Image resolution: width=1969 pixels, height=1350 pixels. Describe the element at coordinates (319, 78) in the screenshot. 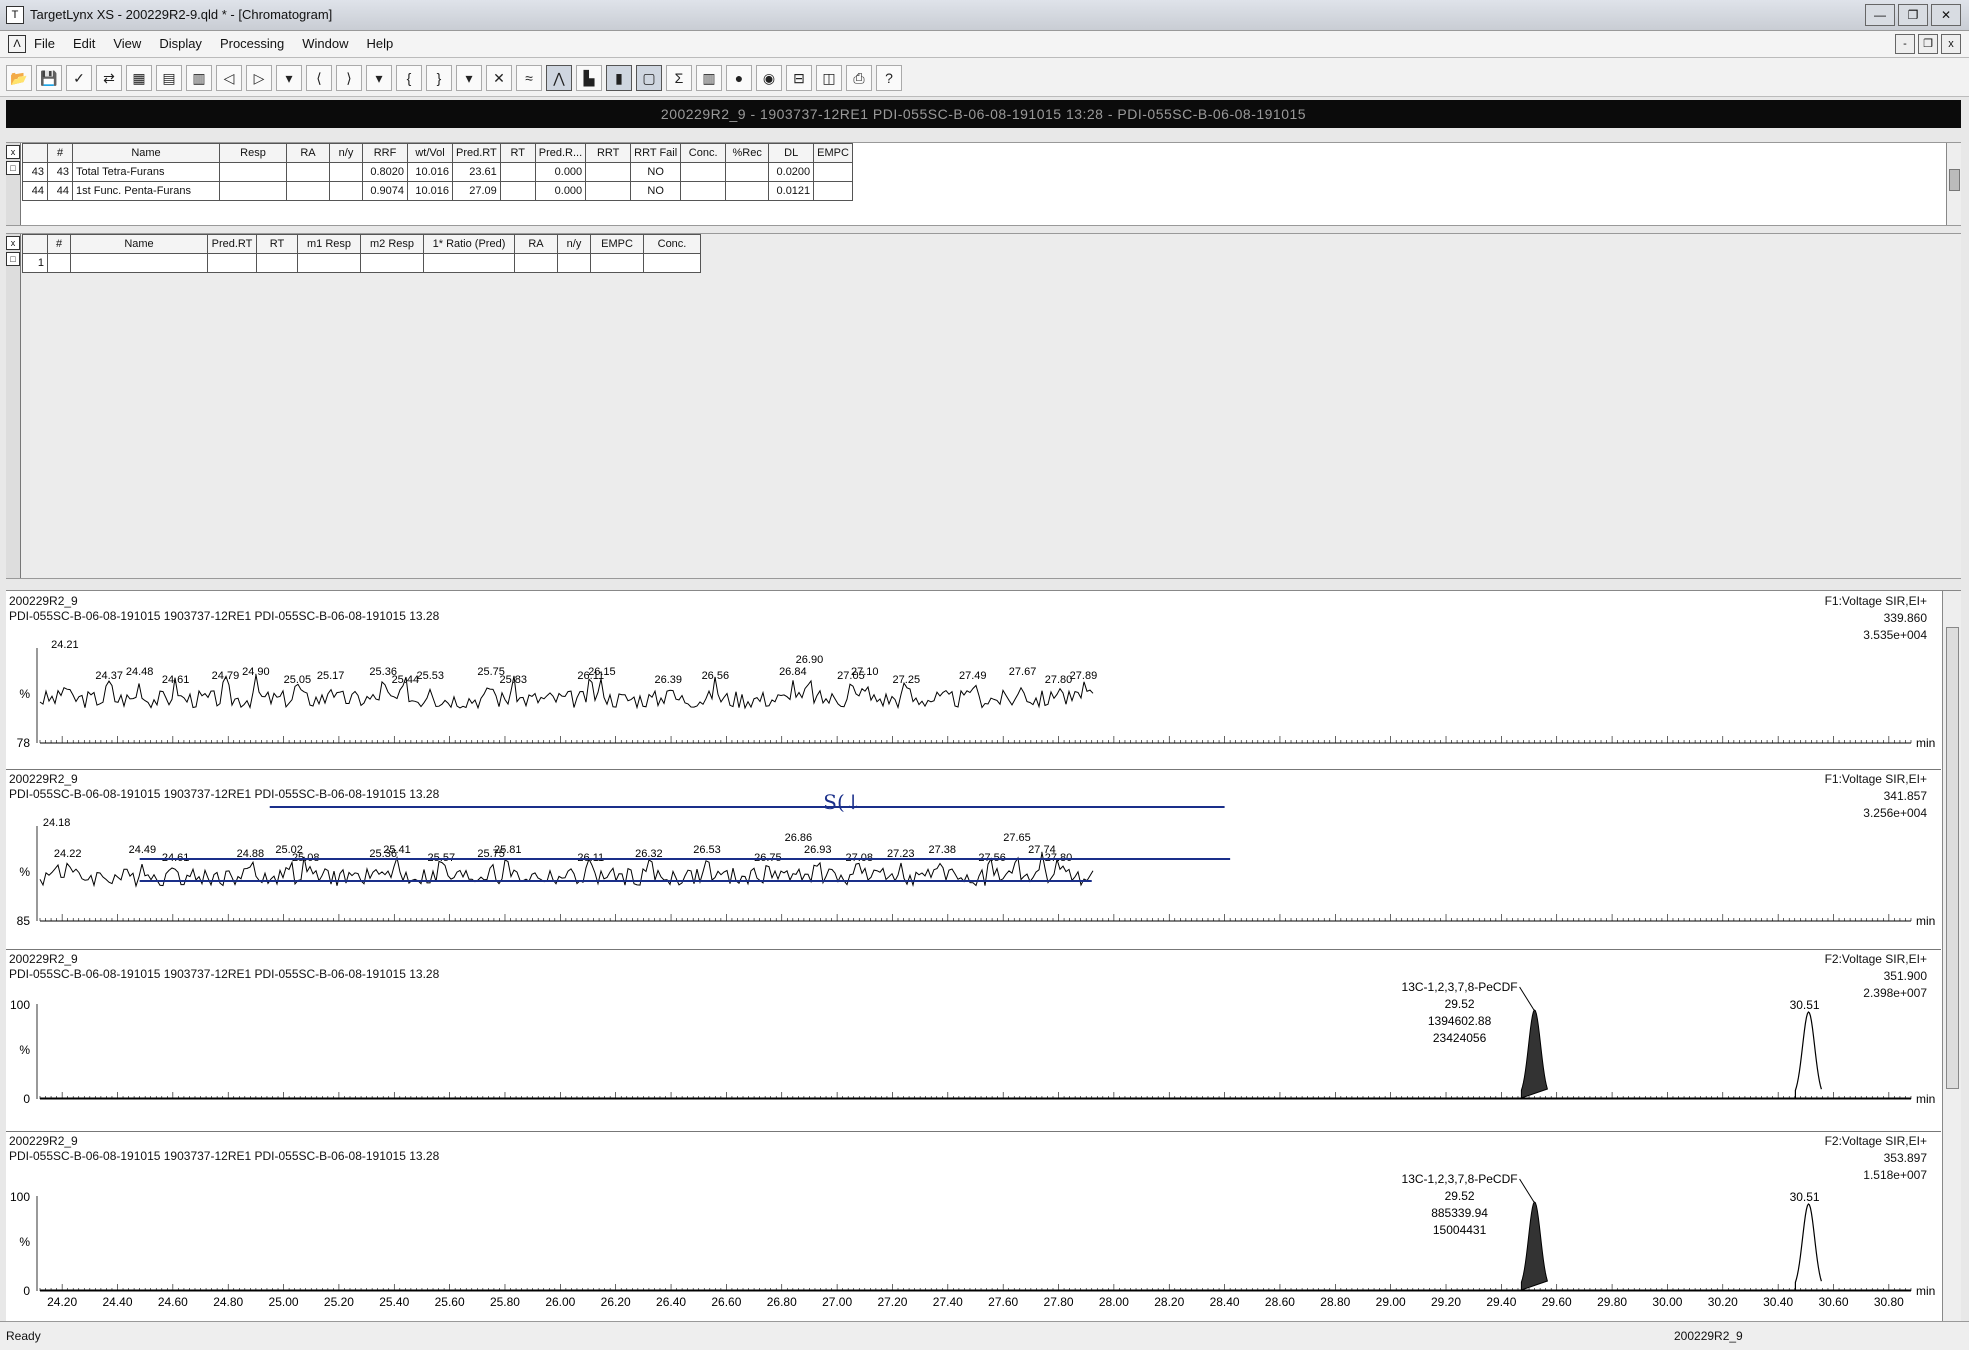

I see `zoom-prev-icon: ⟨` at that location.